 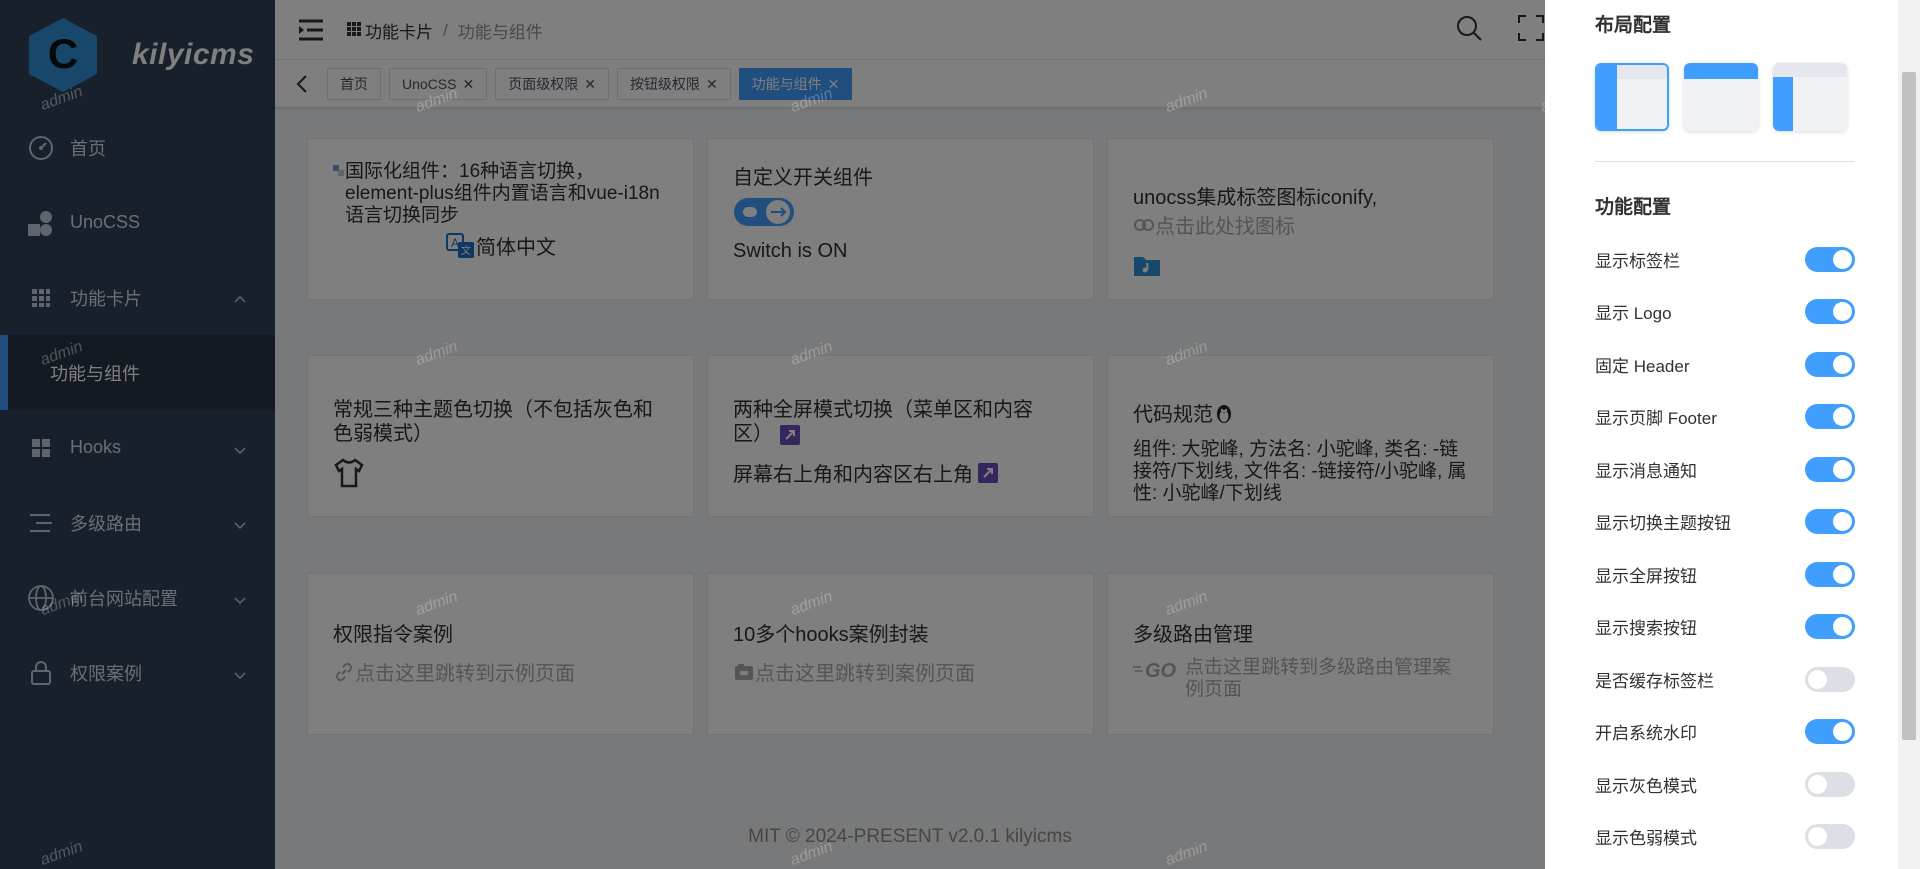 I want to click on setting-label: 开启系统水印, so click(x=1646, y=734).